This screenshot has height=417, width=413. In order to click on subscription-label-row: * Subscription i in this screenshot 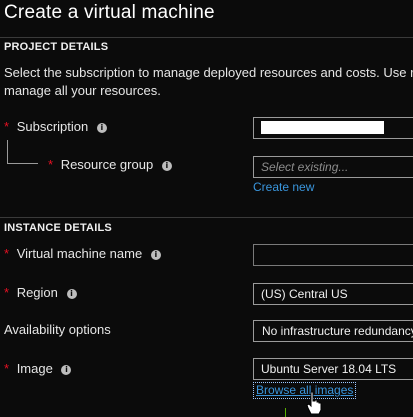, I will do `click(55, 126)`.